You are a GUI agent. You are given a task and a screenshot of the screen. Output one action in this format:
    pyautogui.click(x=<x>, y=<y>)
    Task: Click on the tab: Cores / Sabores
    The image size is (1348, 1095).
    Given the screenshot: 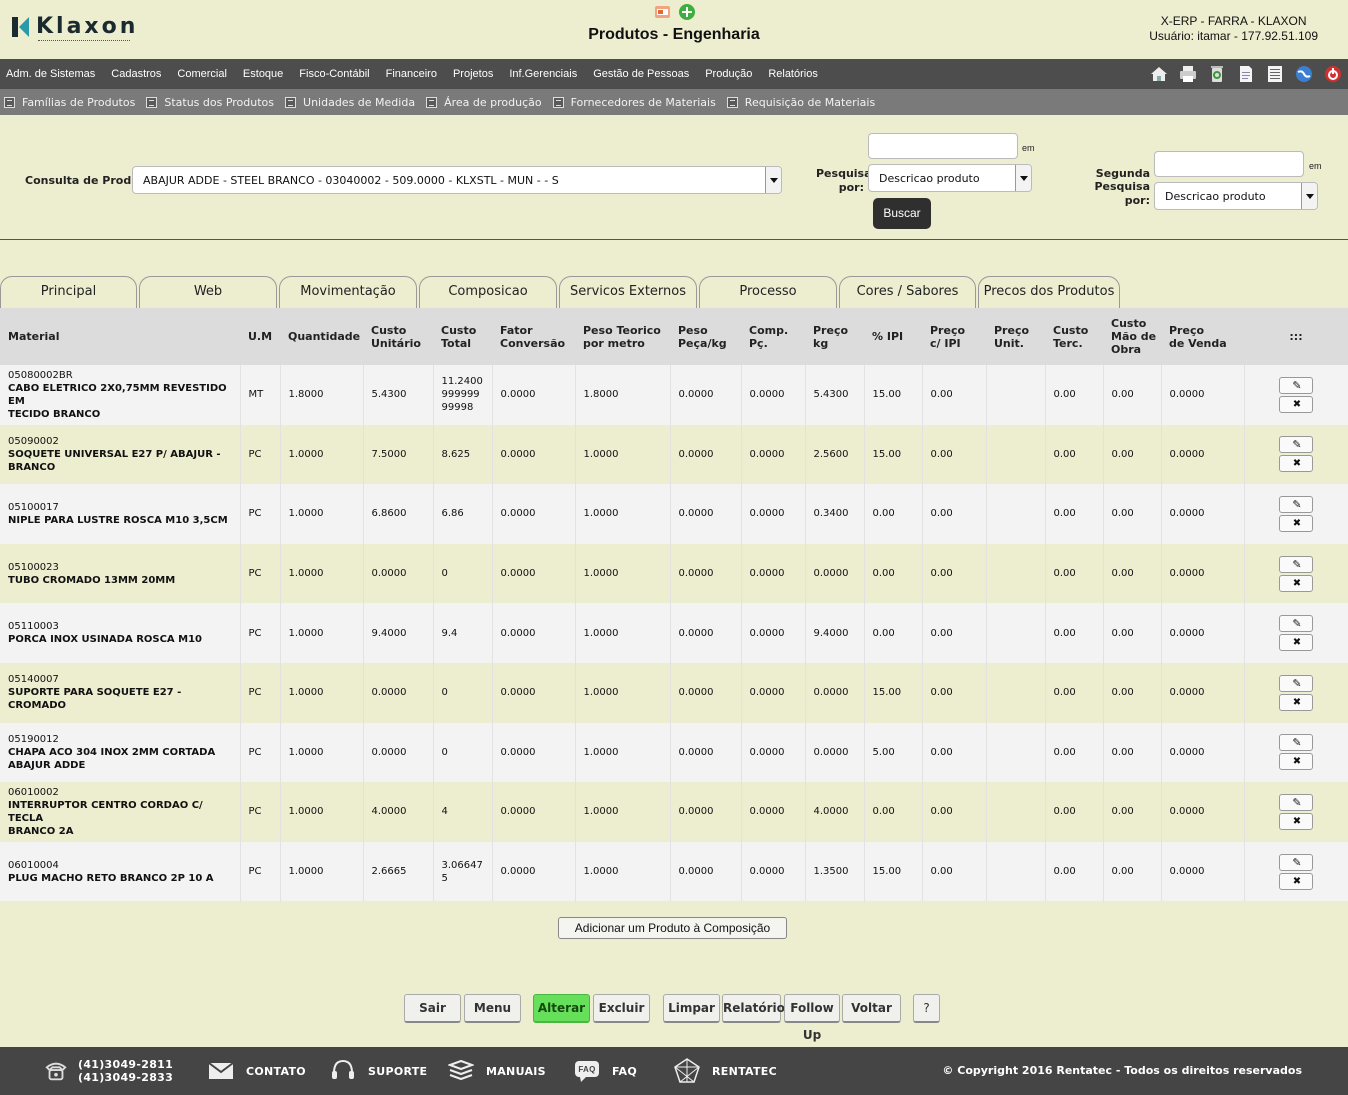 What is the action you would take?
    pyautogui.click(x=907, y=292)
    